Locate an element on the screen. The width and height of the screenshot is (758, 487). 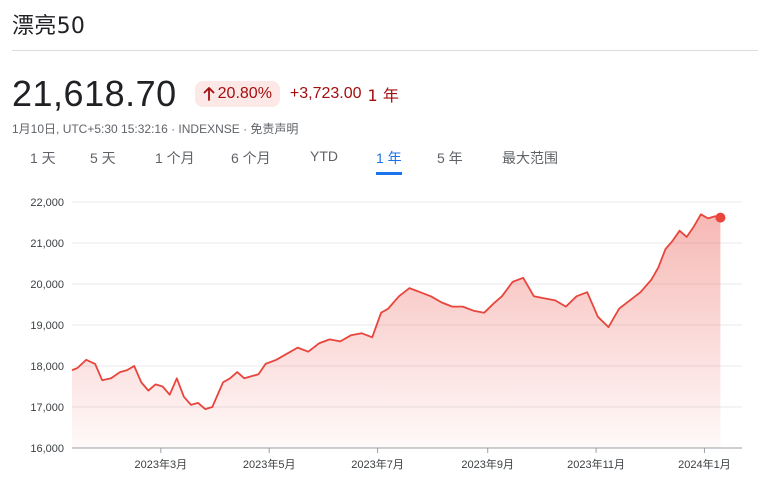
x-tick-label: 2023年3月 is located at coordinates (161, 464).